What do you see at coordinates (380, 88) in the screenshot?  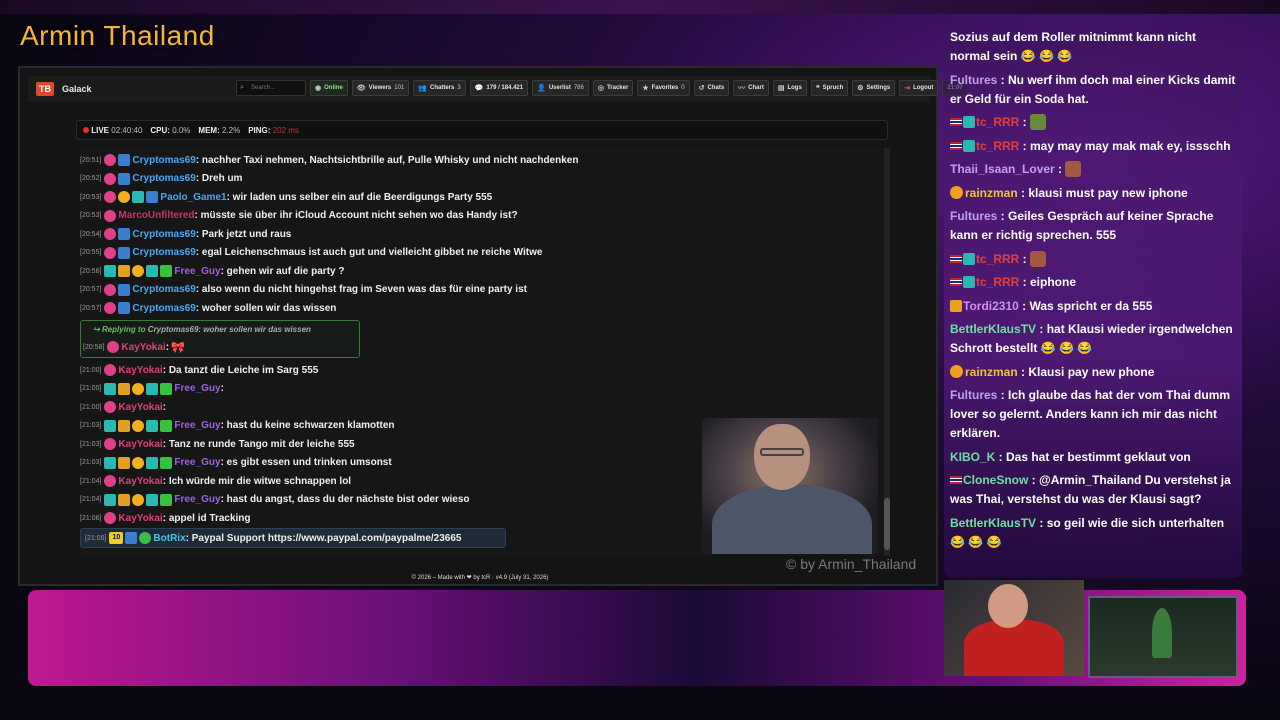 I see `nav-eye-button: 👁 Viewers 101` at bounding box center [380, 88].